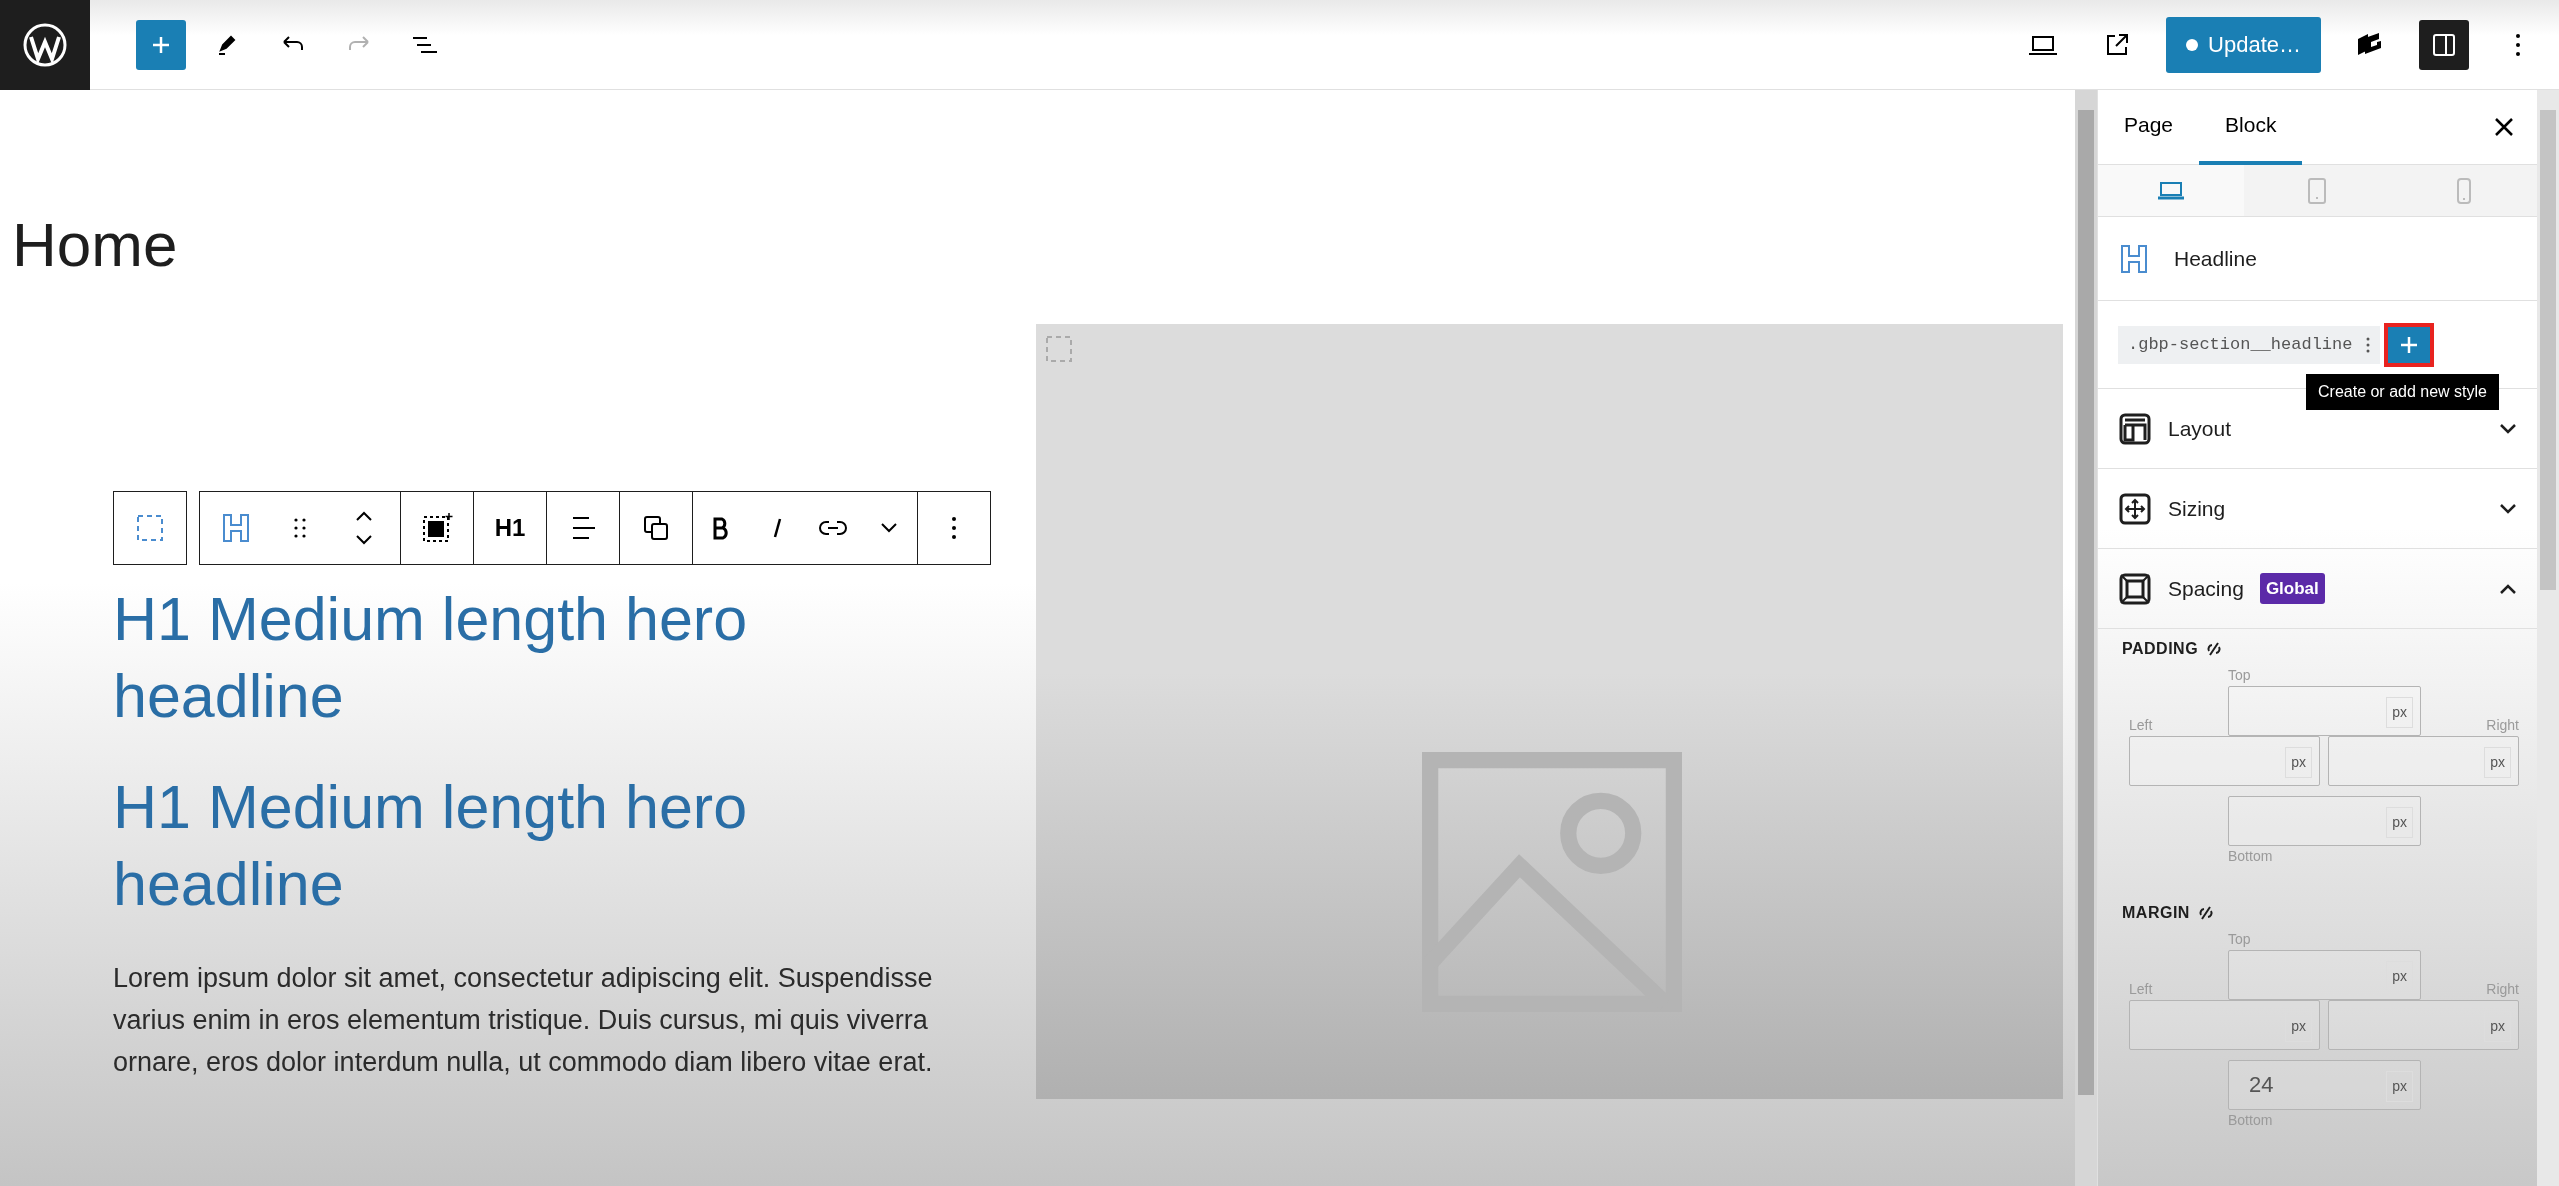  I want to click on phone-icon, so click(2463, 190).